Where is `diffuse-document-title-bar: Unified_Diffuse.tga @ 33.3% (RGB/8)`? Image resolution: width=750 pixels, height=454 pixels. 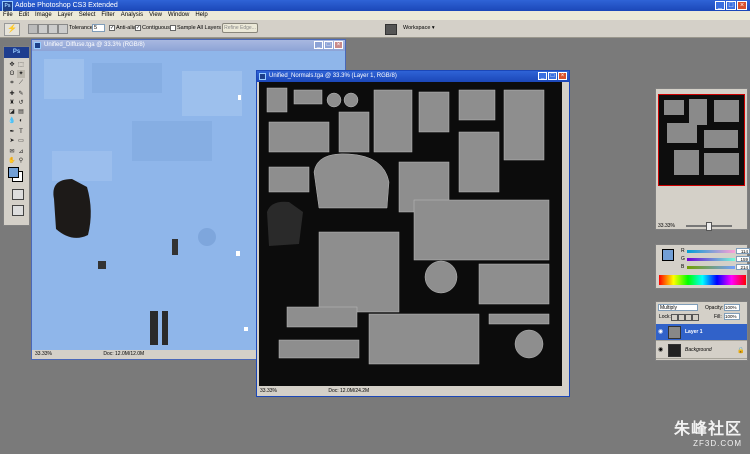
diffuse-document-title-bar: Unified_Diffuse.tga @ 33.3% (RGB/8) is located at coordinates (188, 45).